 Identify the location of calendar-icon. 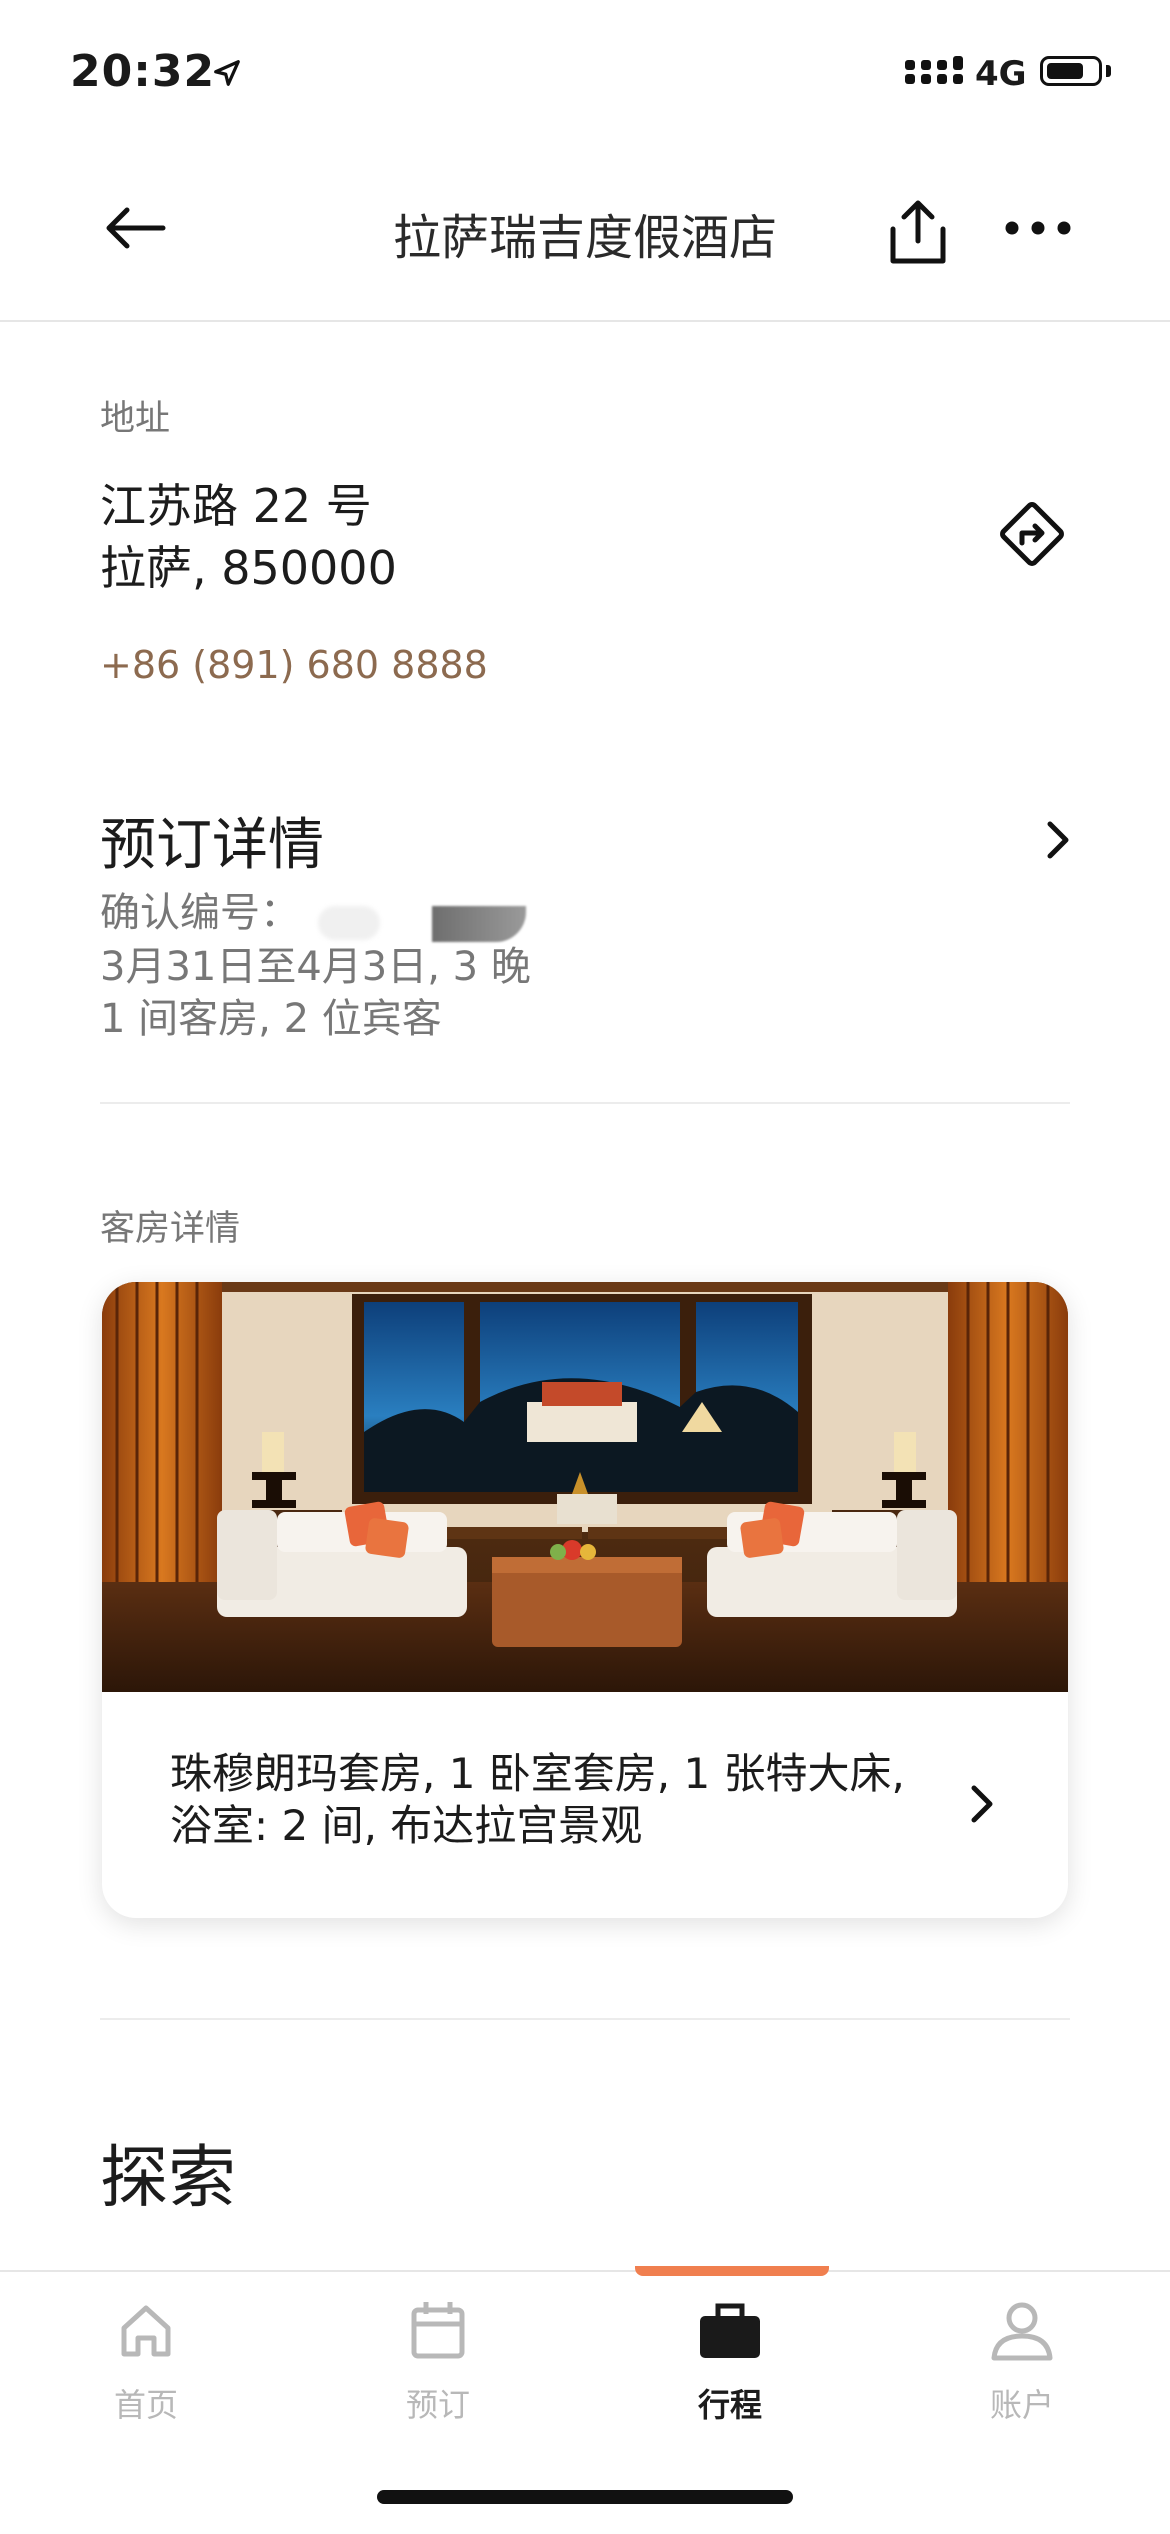
(438, 2330).